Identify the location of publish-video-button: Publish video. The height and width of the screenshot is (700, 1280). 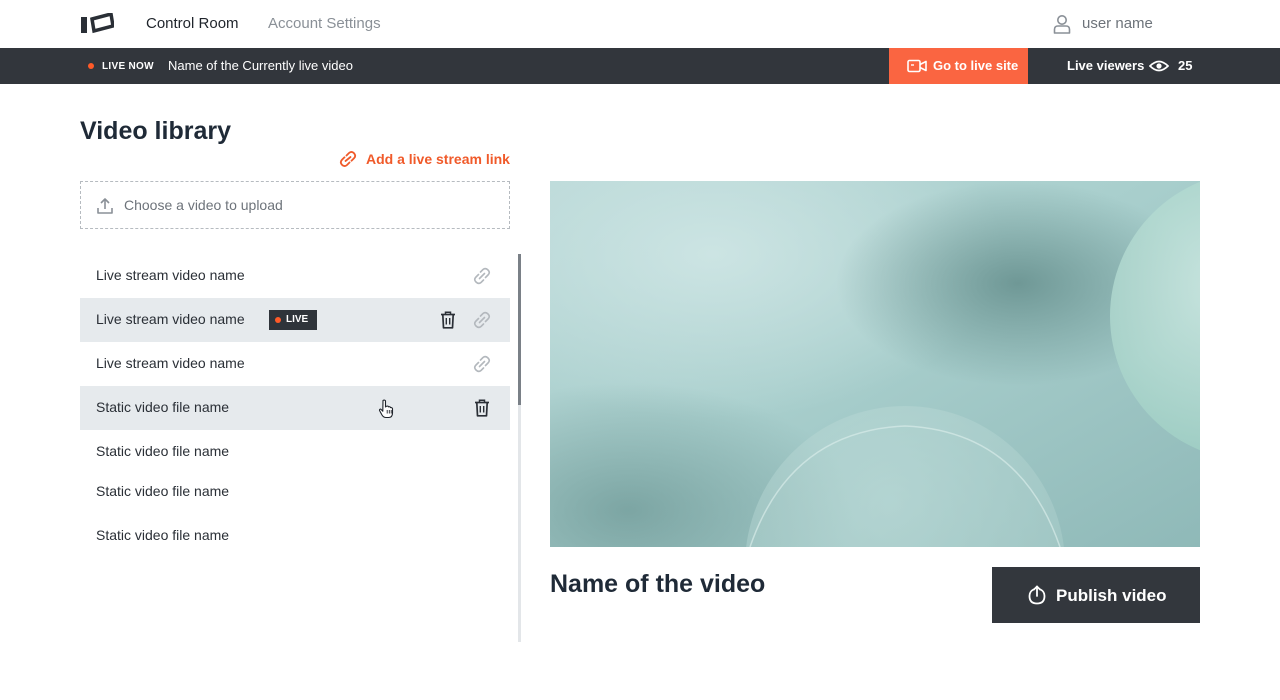
(1096, 595).